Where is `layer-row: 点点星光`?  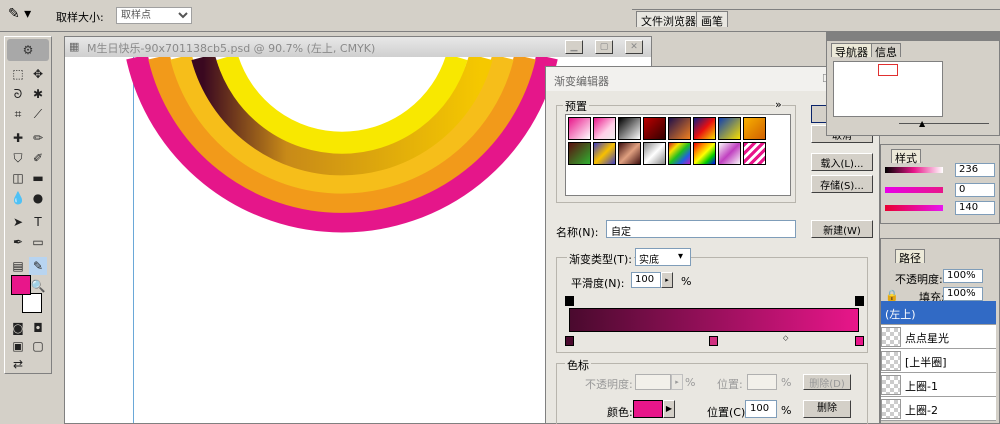 layer-row: 点点星光 is located at coordinates (938, 337).